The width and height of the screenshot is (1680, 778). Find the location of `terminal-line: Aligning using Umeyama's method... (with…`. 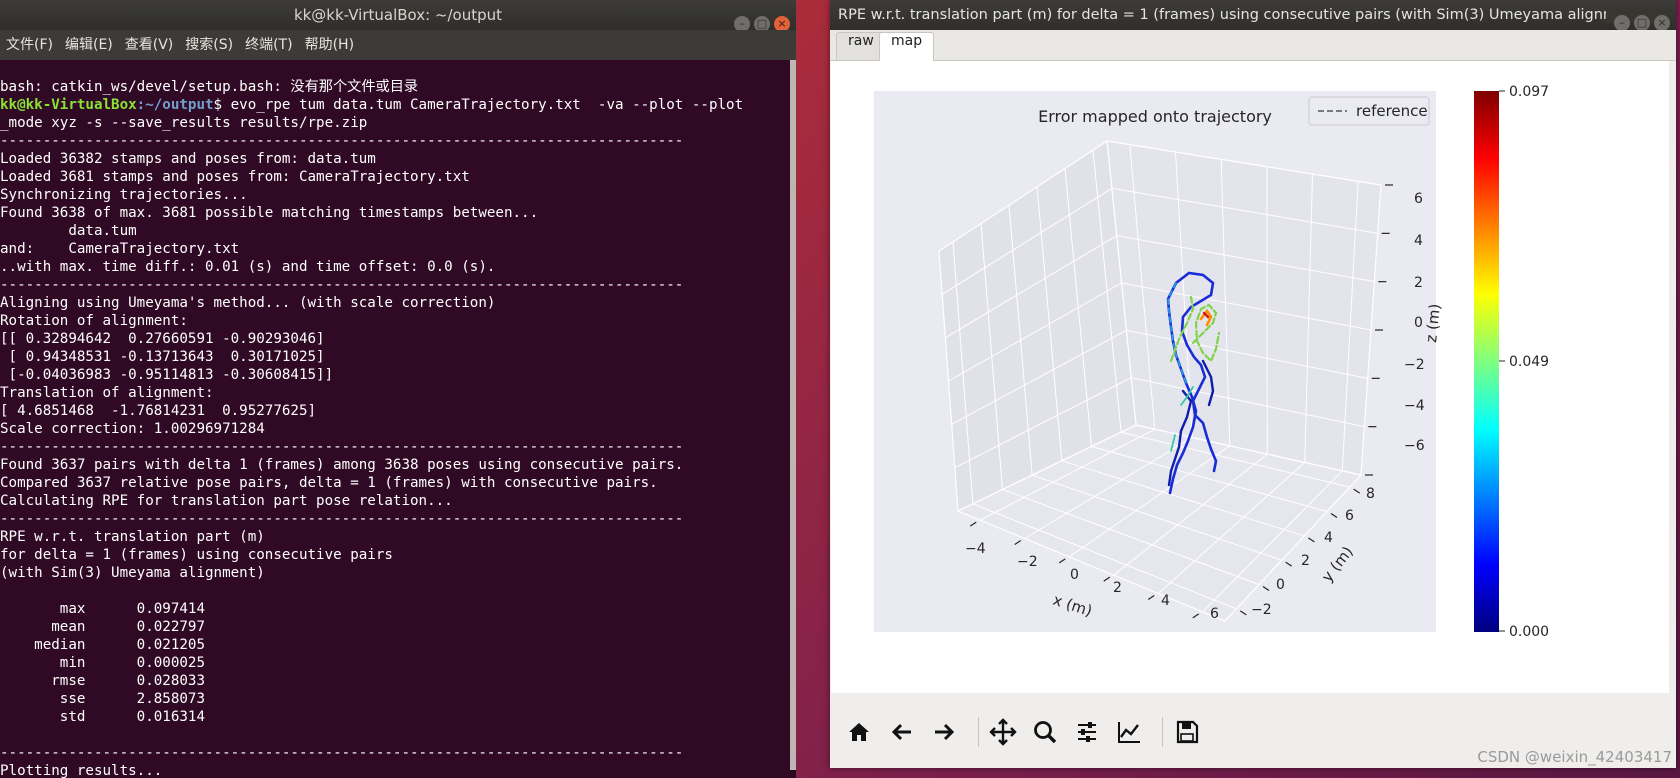

terminal-line: Aligning using Umeyama's method... (with… is located at coordinates (248, 303).